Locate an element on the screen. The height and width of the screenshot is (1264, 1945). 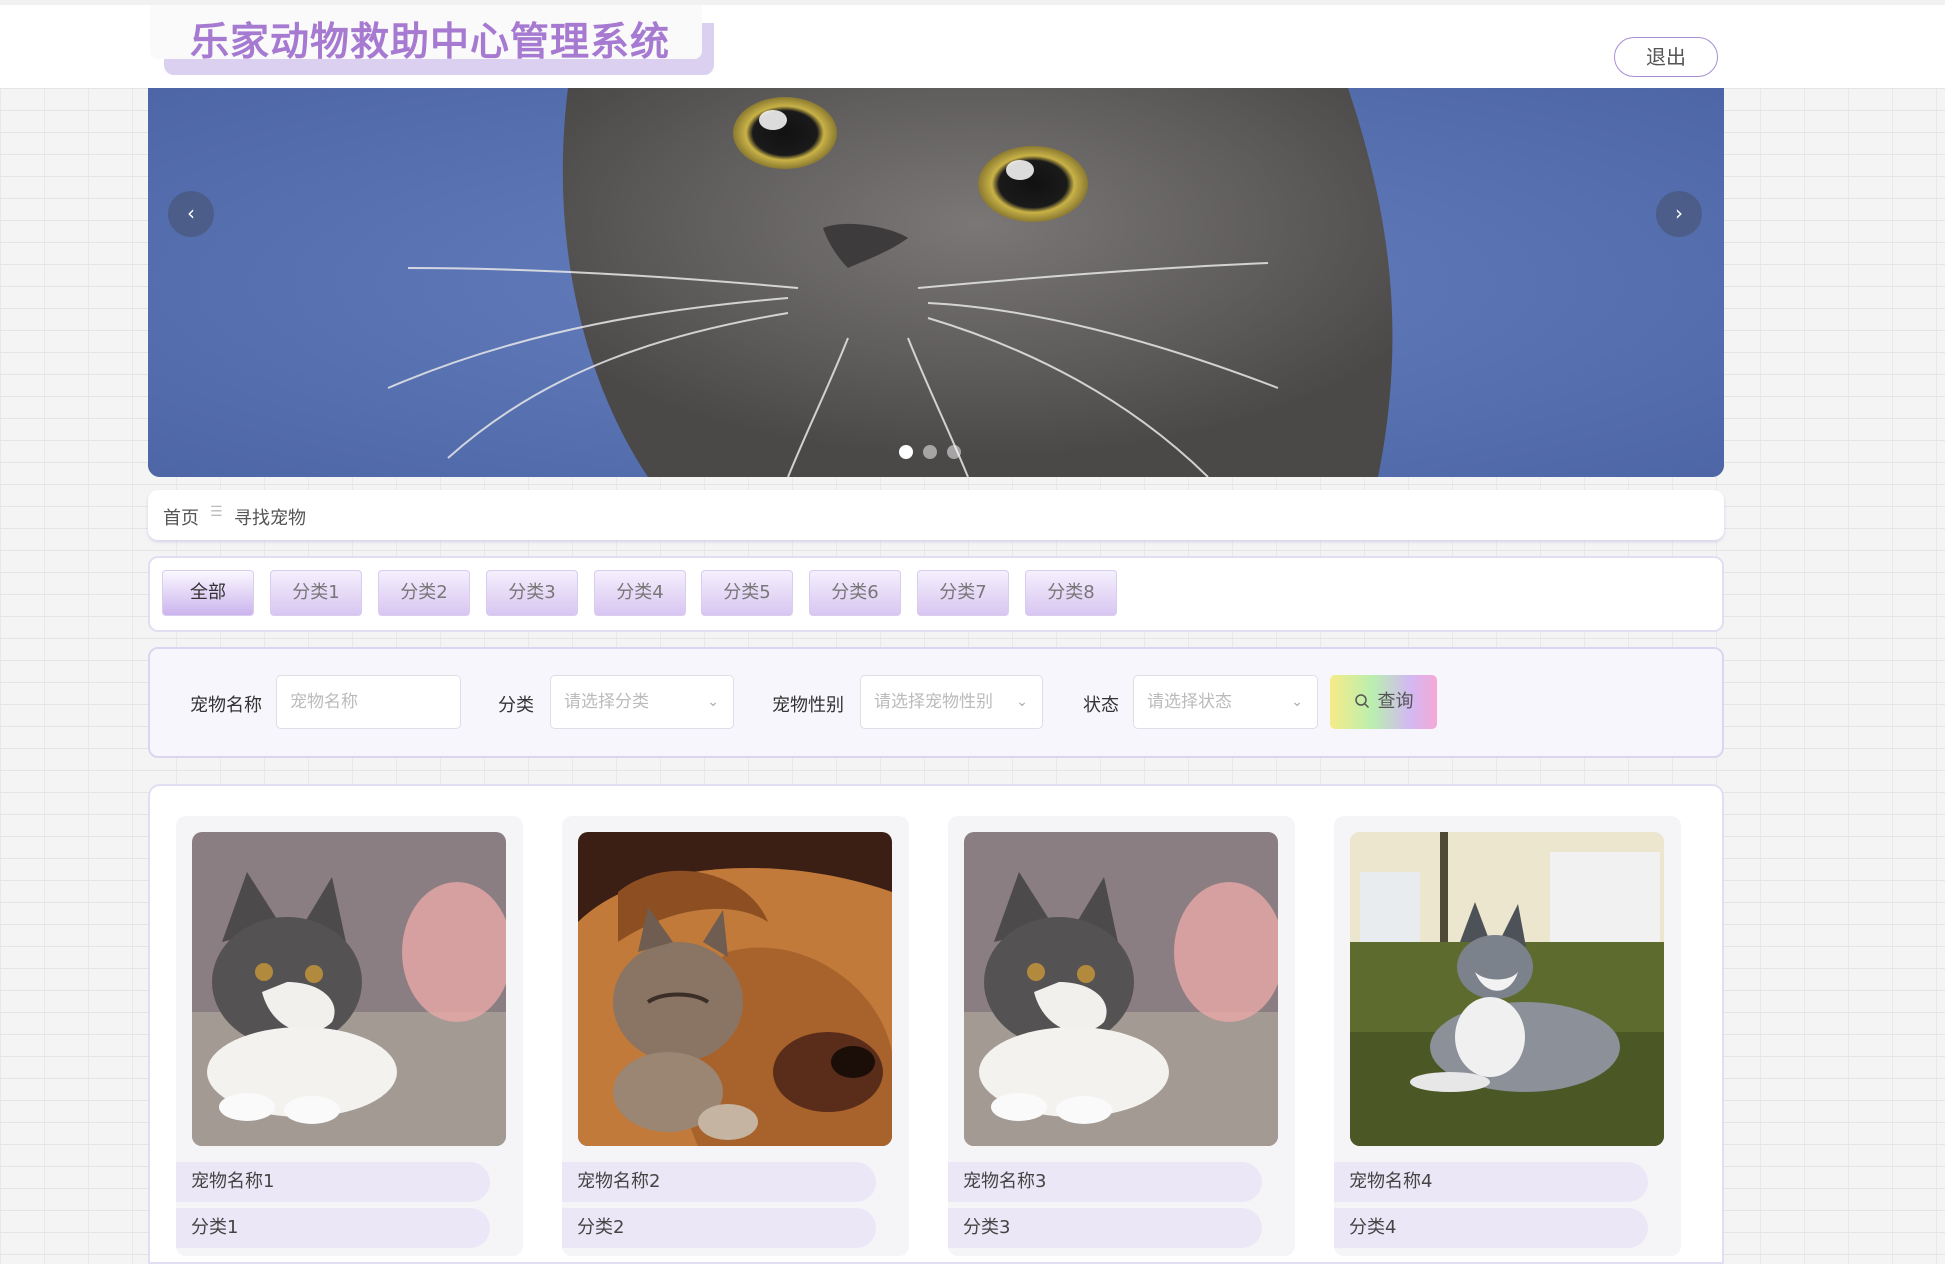
tab-category-4: 分类4 is located at coordinates (640, 593).